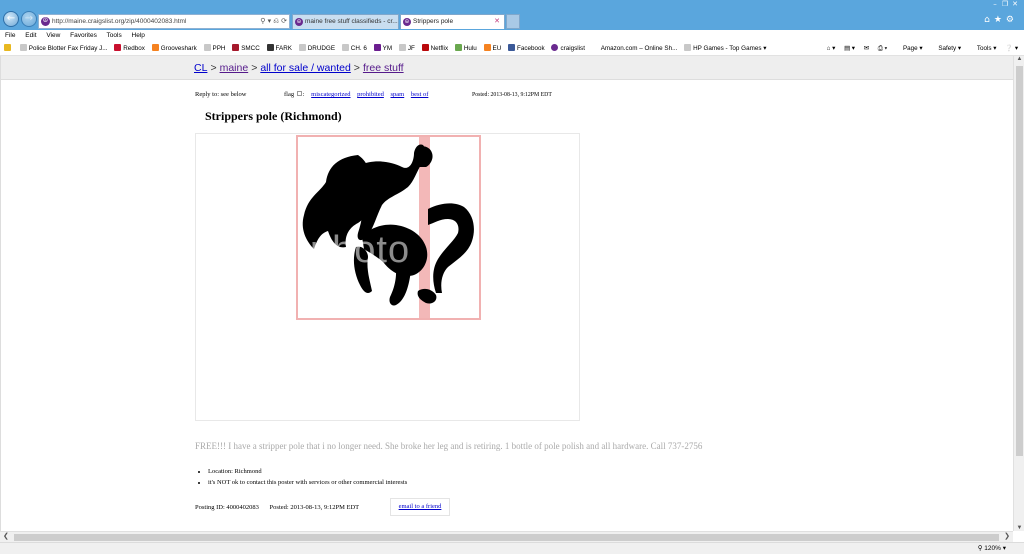 This screenshot has width=1024, height=554. I want to click on attribute-location: Location: Richmond, so click(307, 471).